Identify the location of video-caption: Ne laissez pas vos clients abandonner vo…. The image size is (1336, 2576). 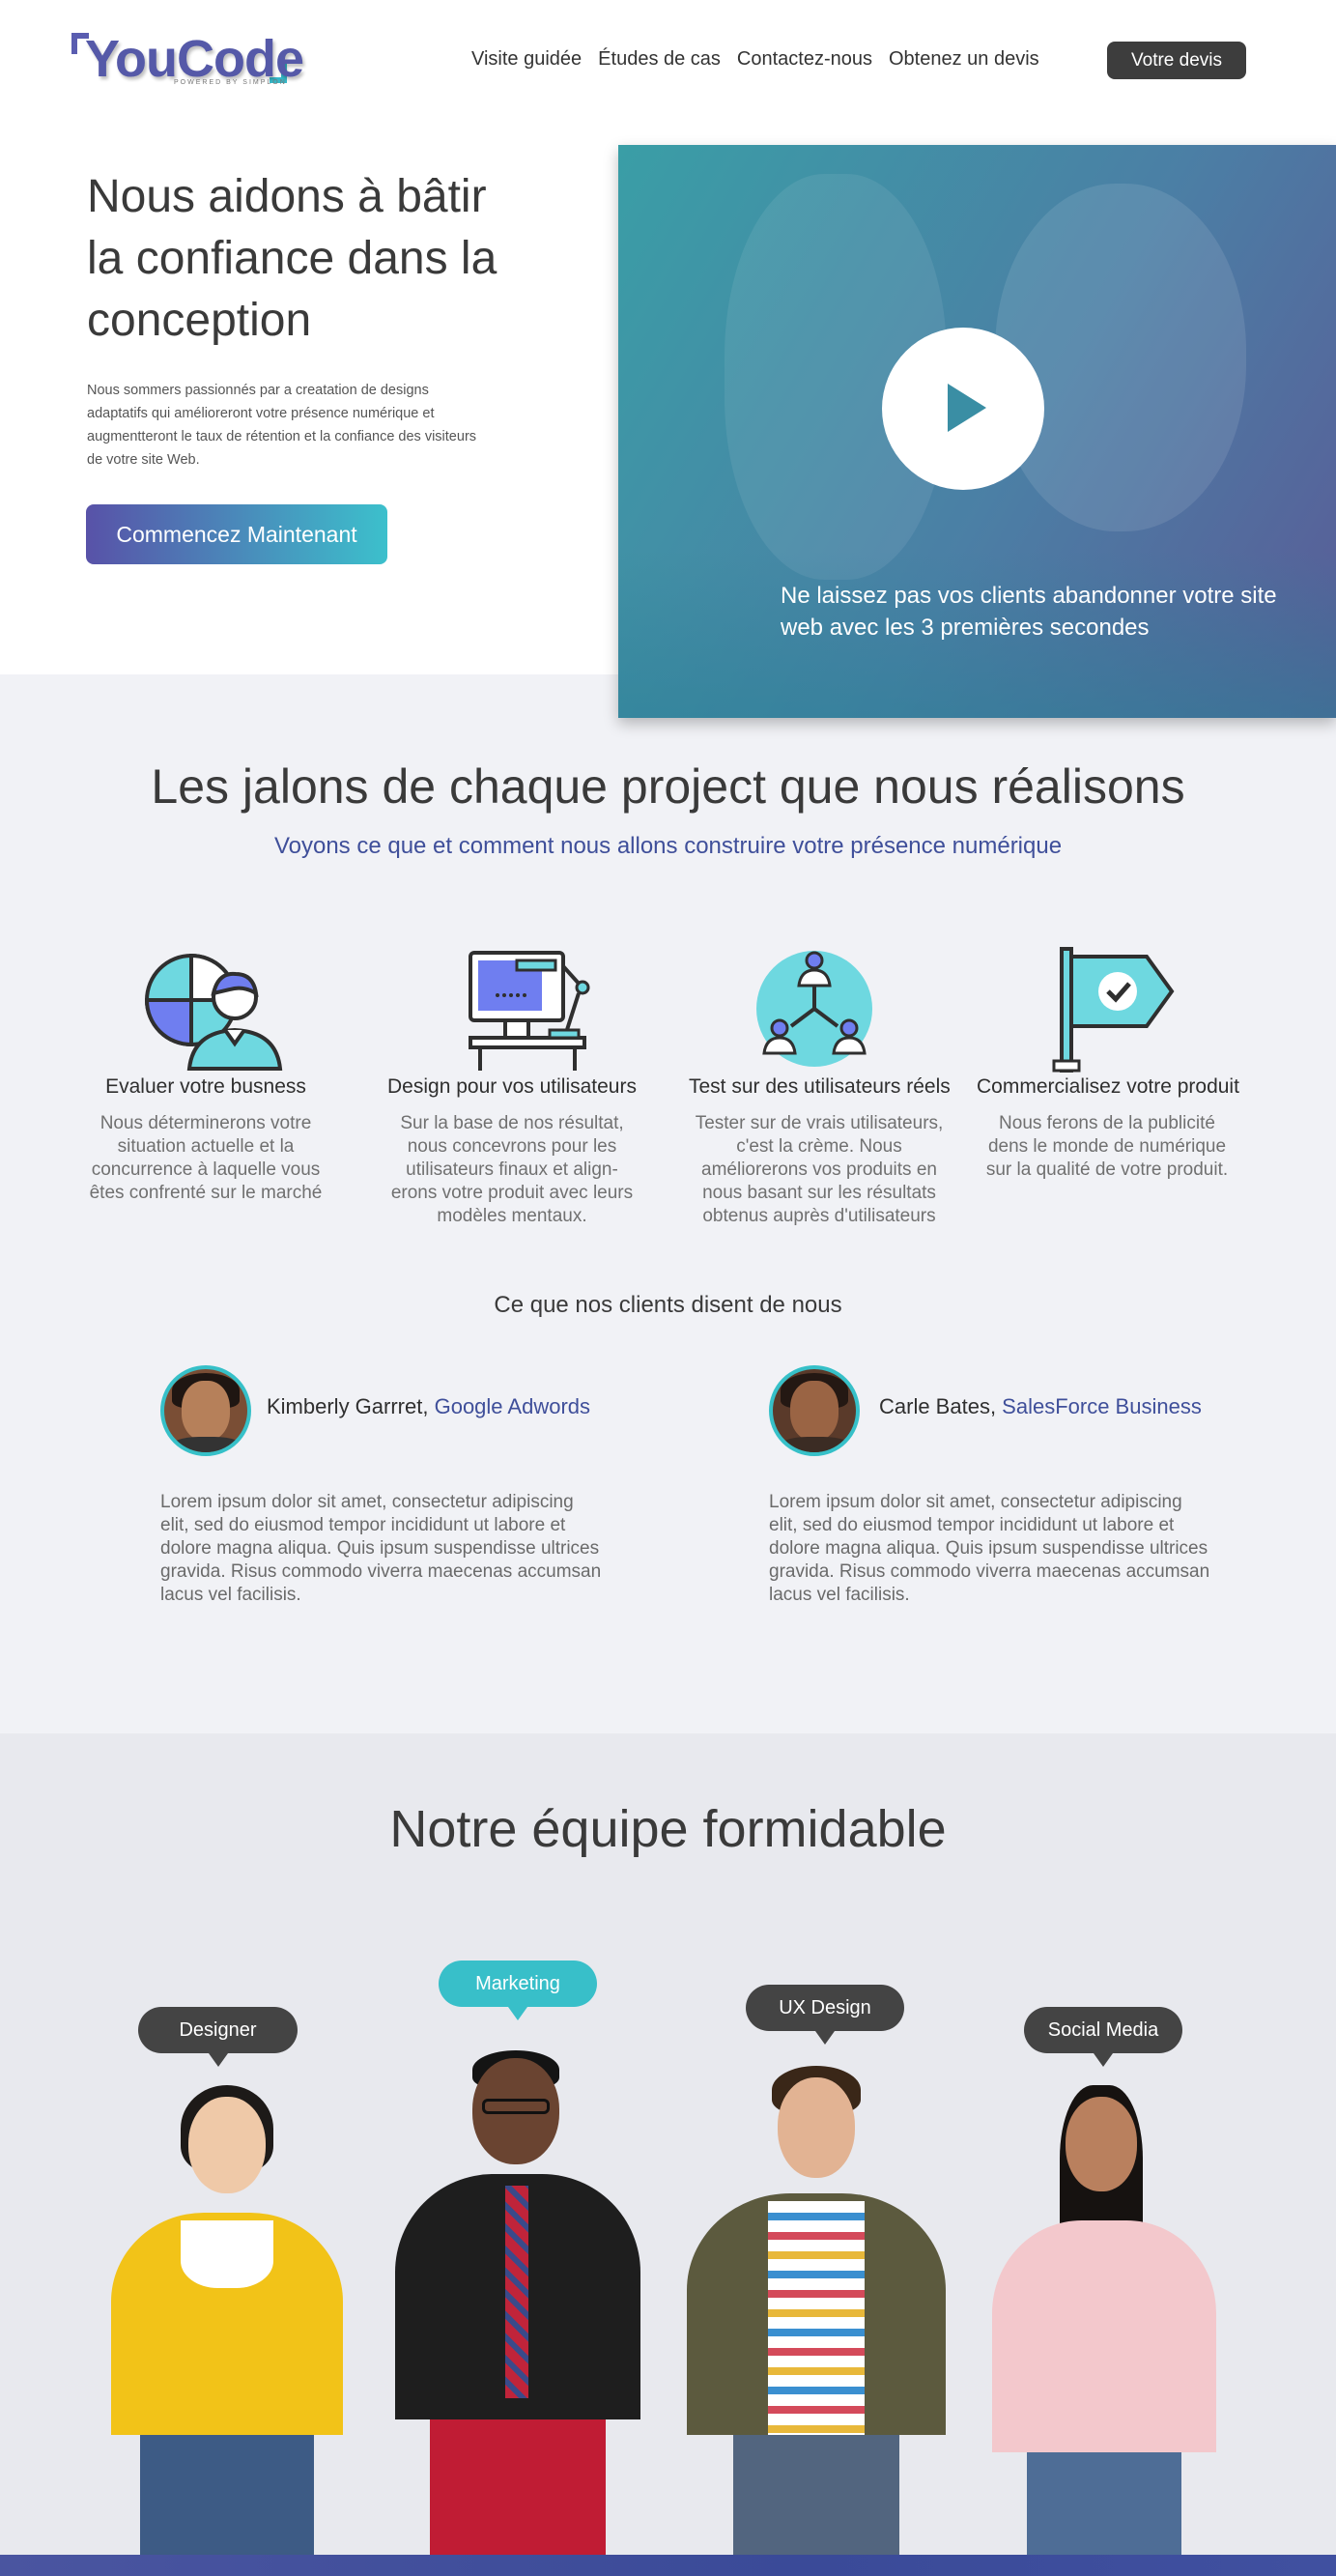
(1029, 612).